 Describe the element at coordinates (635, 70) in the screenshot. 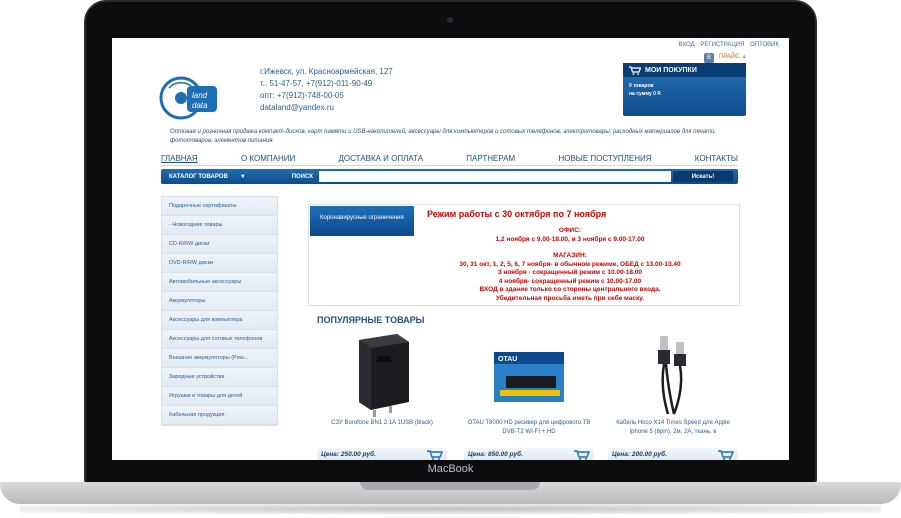

I see `shopping-cart-icon` at that location.